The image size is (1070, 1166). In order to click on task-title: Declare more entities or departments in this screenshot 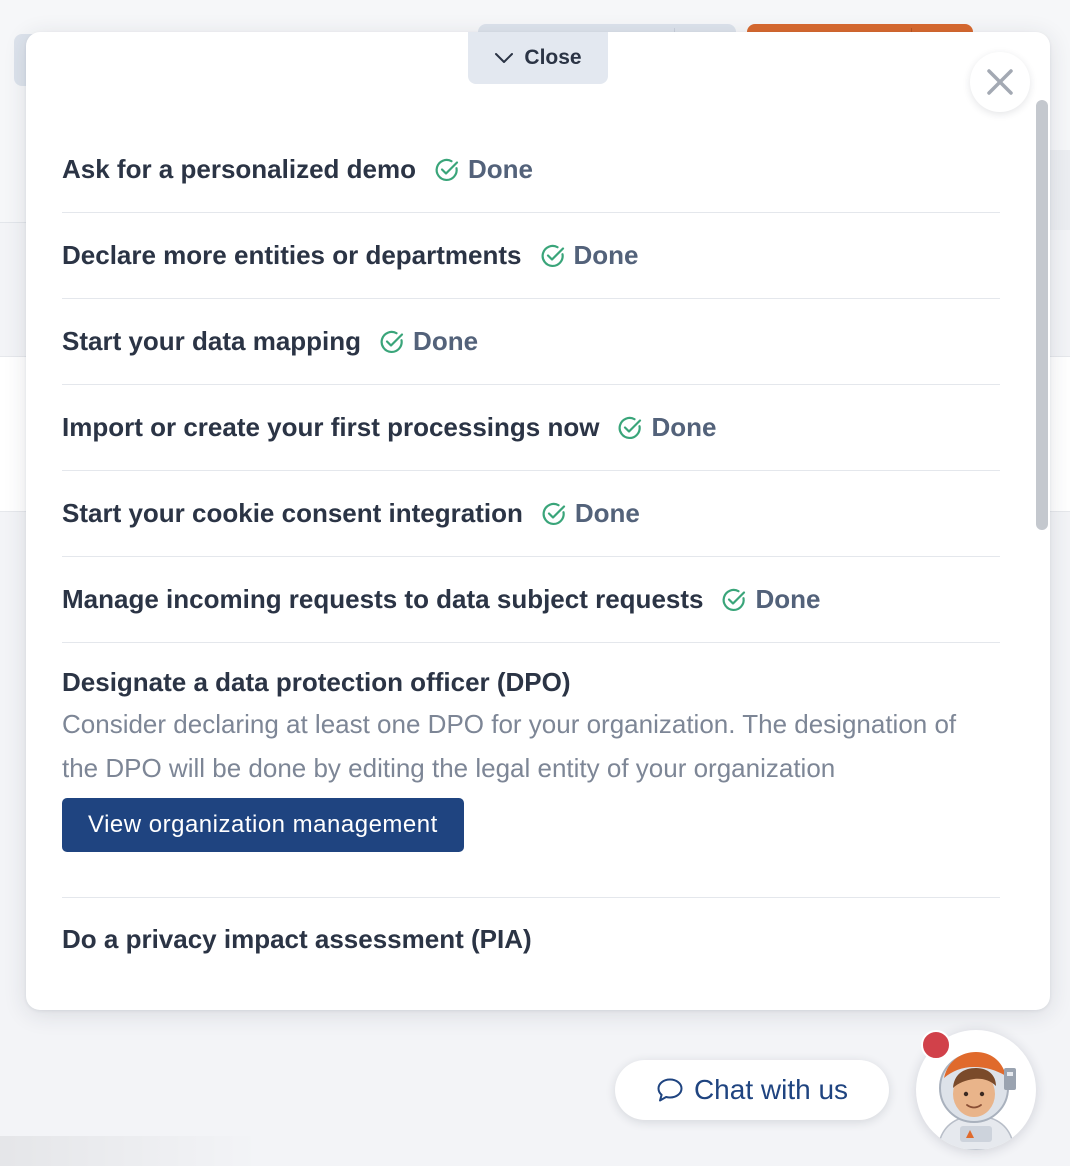, I will do `click(292, 255)`.